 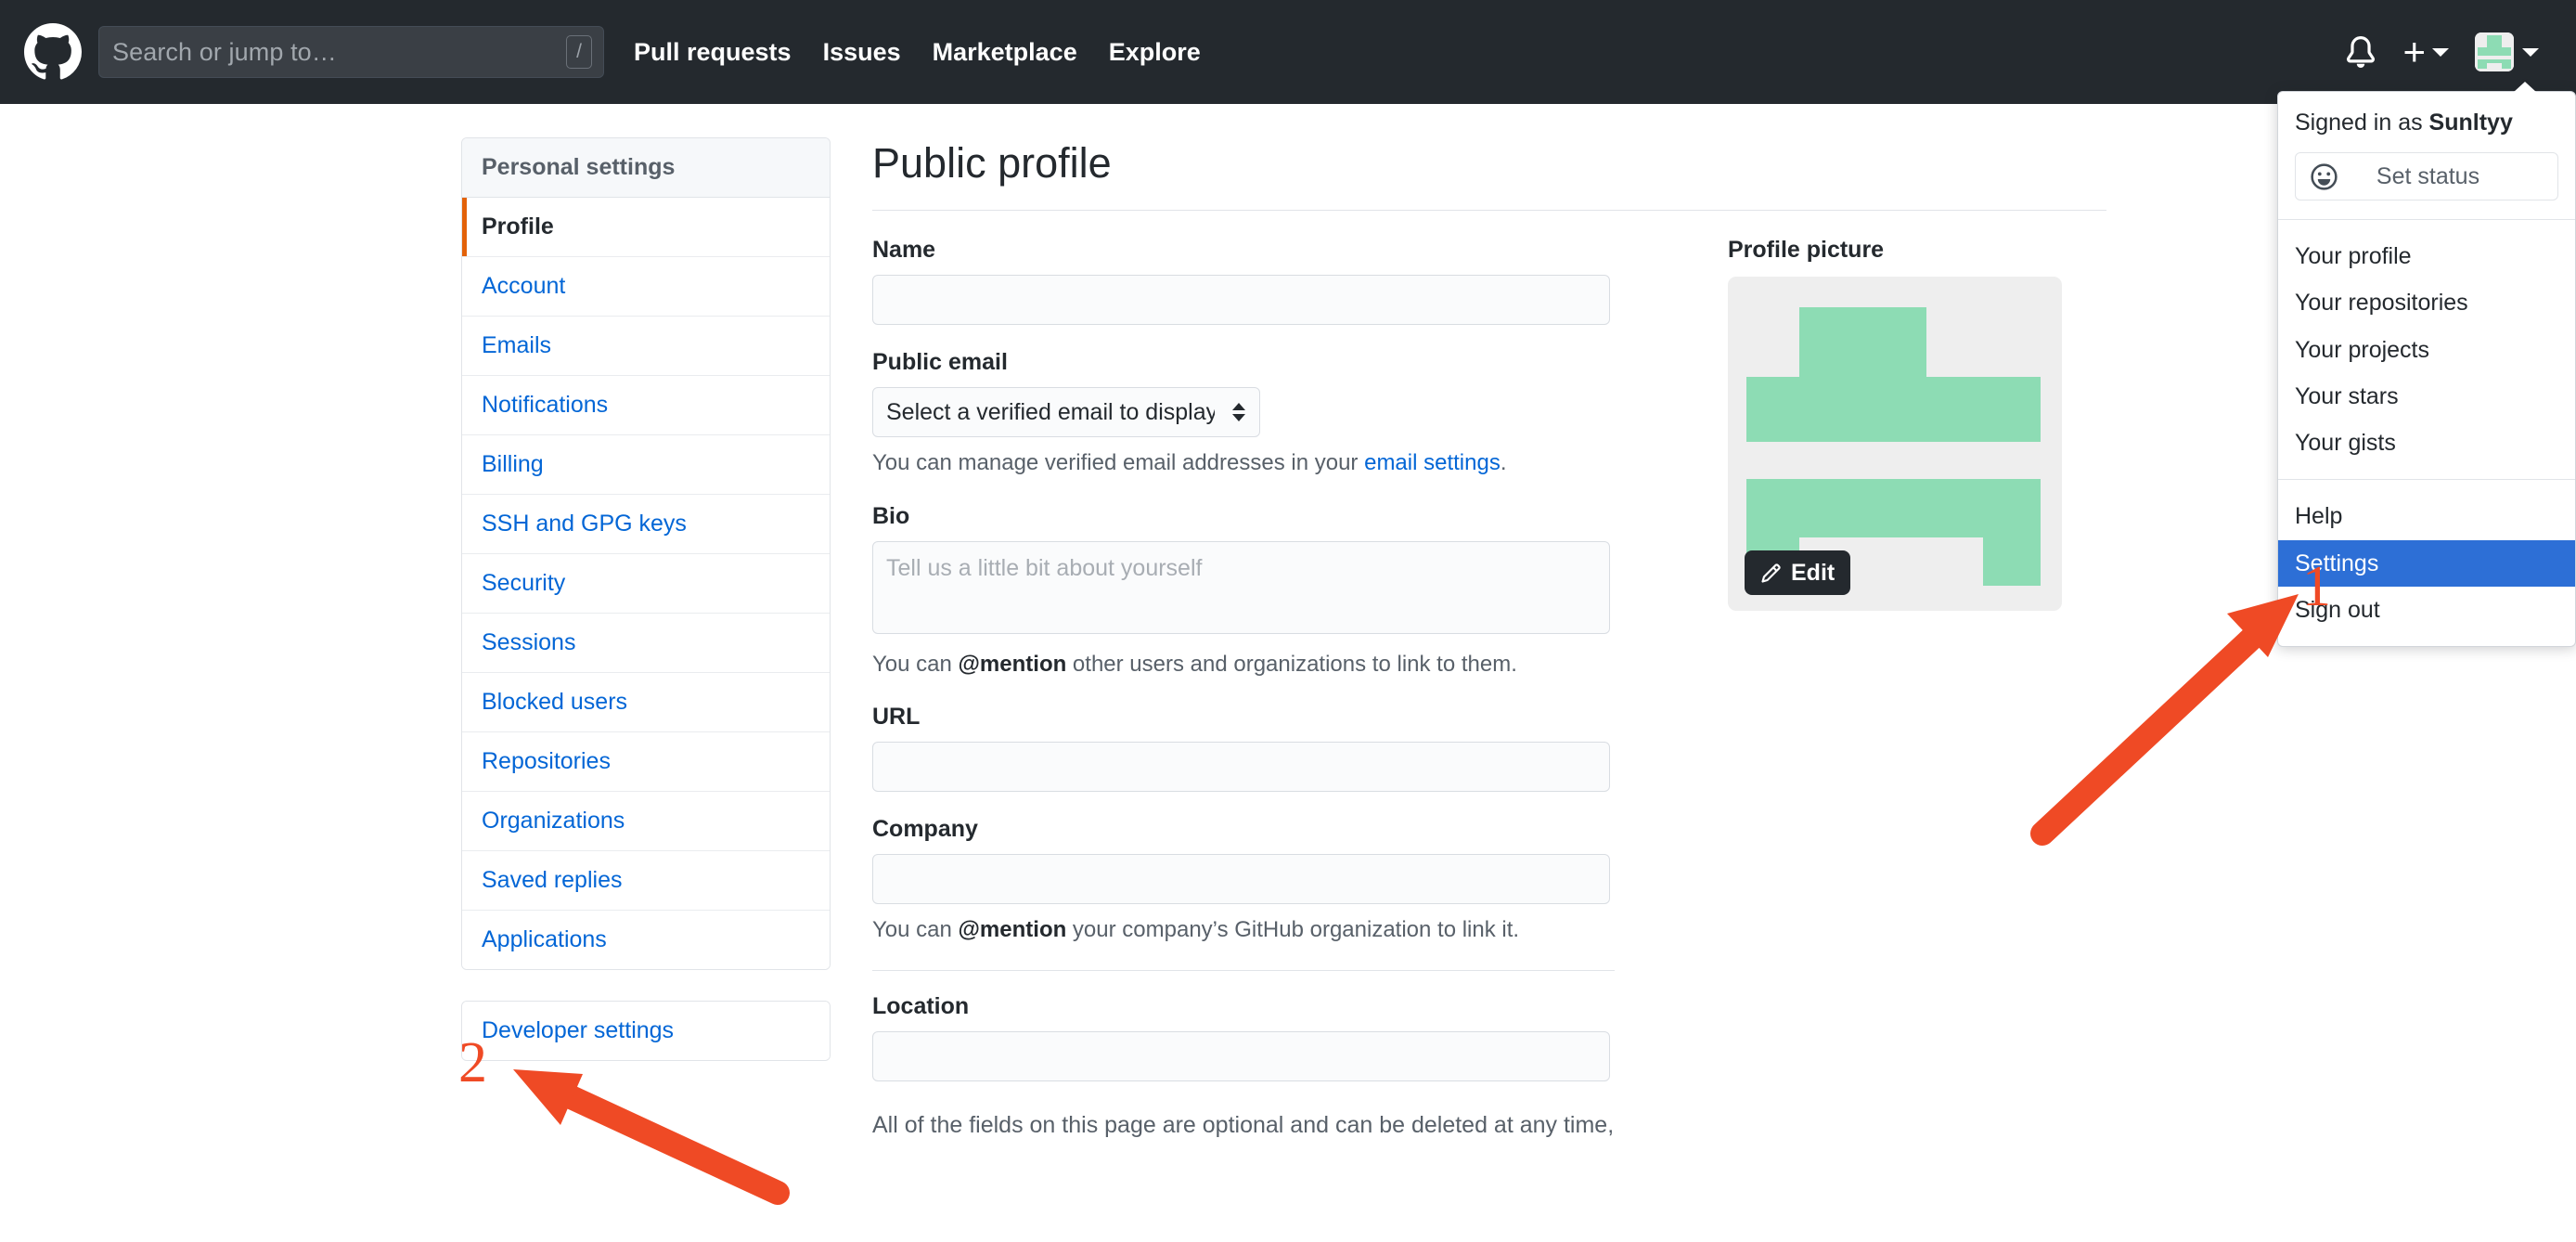 What do you see at coordinates (2426, 610) in the screenshot?
I see `dropdown-item-sign-out: Sign out` at bounding box center [2426, 610].